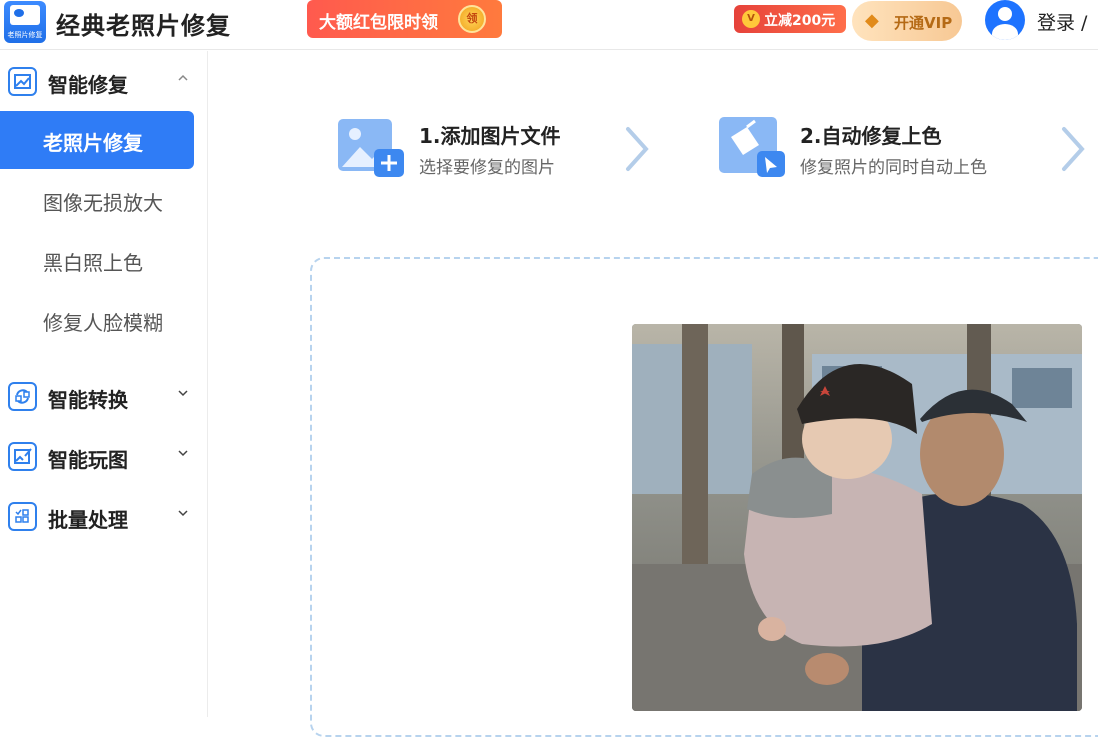 The image size is (1098, 737). I want to click on sidebar-group-smart-repair: 智能修复, so click(104, 82).